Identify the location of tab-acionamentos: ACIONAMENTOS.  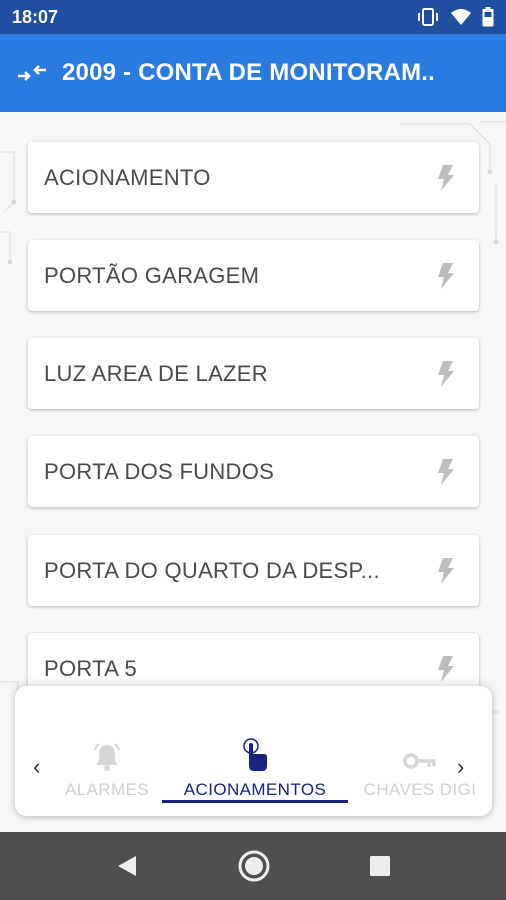
(255, 746).